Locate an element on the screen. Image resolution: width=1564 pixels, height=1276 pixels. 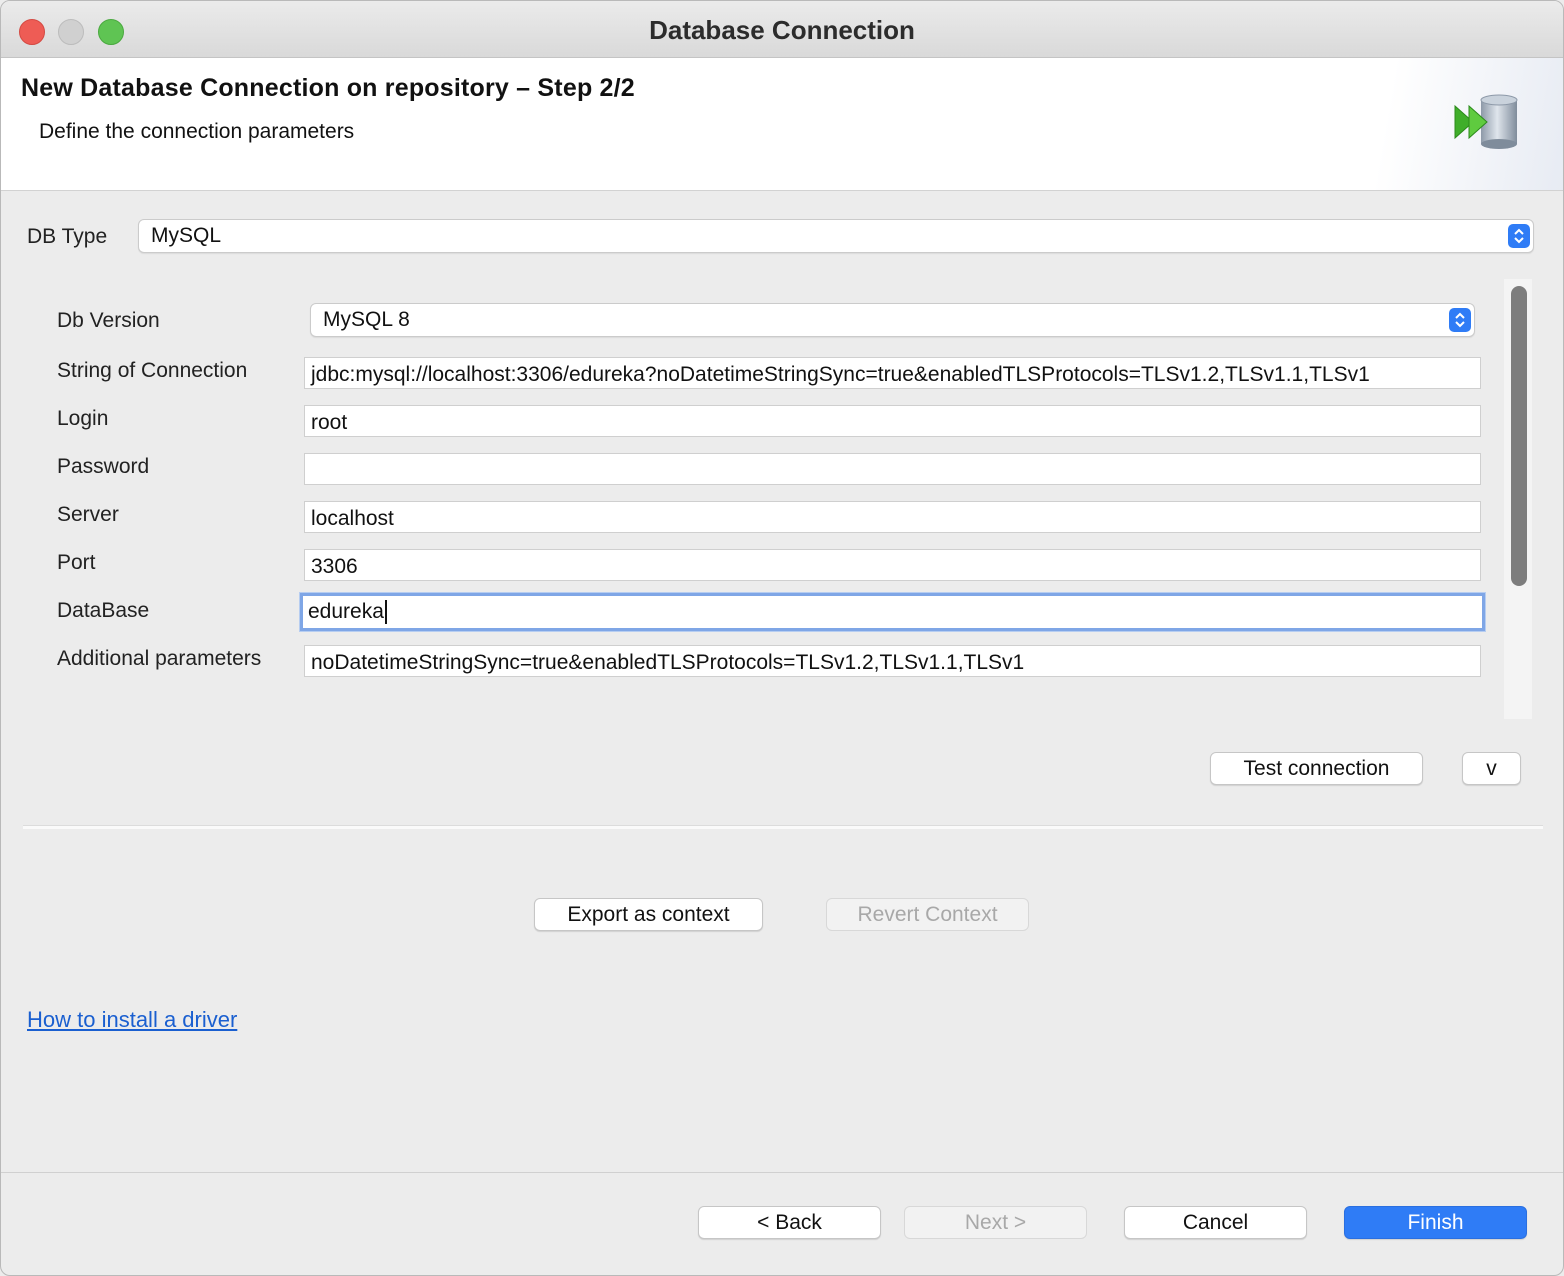
db-type-select: MySQL is located at coordinates (836, 236).